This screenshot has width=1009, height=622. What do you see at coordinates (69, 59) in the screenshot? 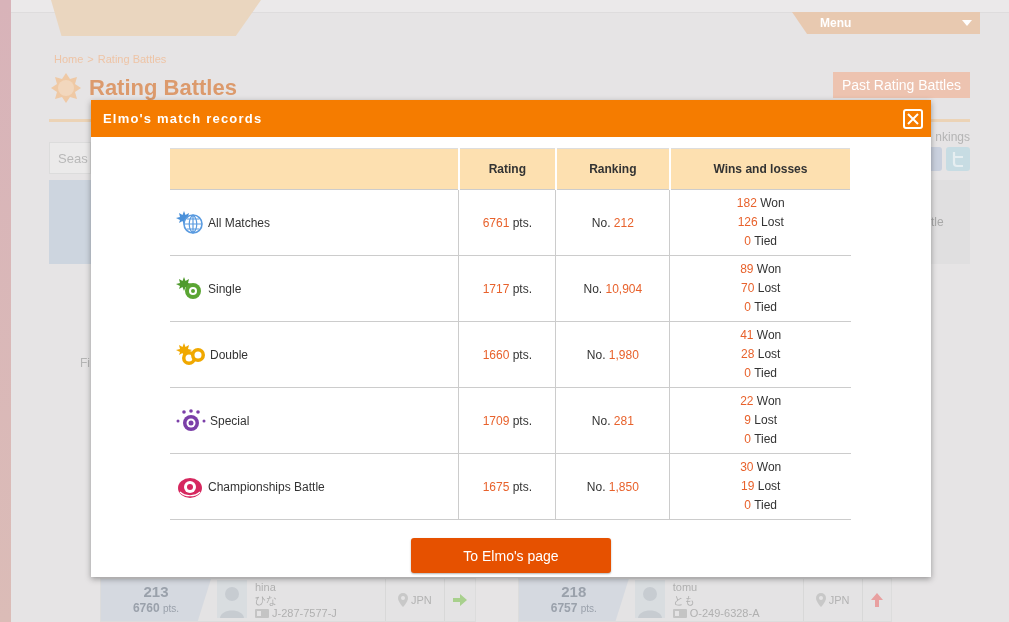
I see `breadcrumb-link: Home` at bounding box center [69, 59].